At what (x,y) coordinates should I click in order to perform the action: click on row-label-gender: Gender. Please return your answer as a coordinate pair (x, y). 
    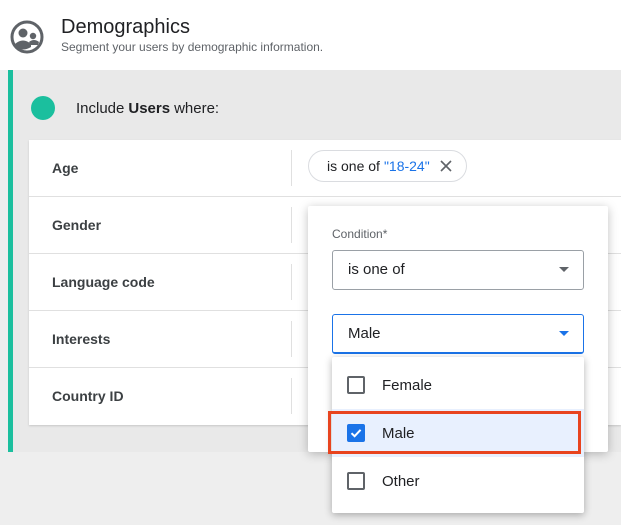
    Looking at the image, I should click on (77, 225).